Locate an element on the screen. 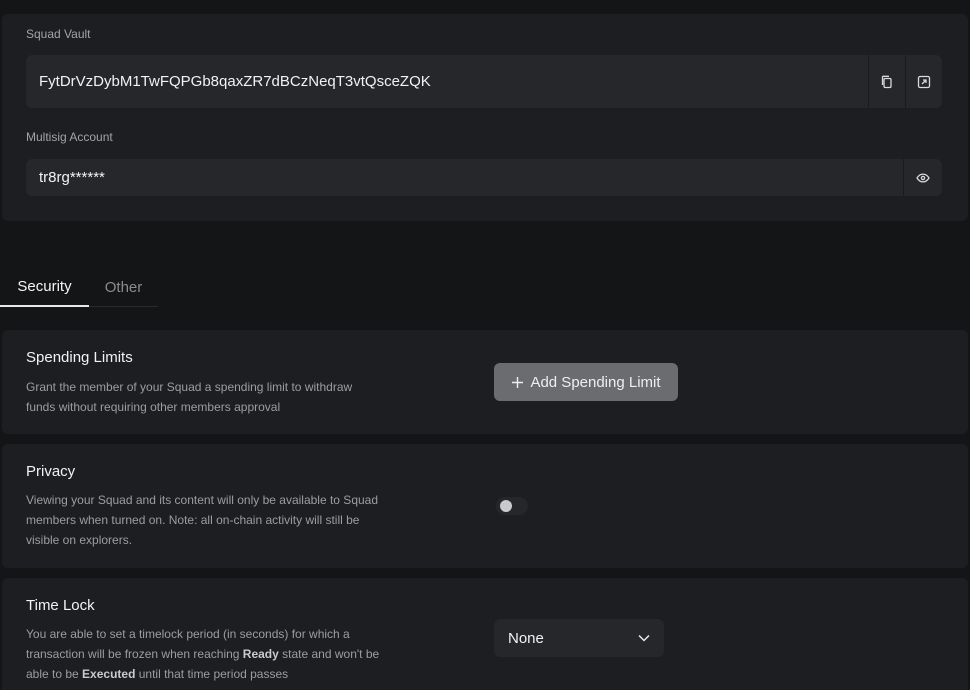 Image resolution: width=970 pixels, height=690 pixels. external-link-icon is located at coordinates (924, 81).